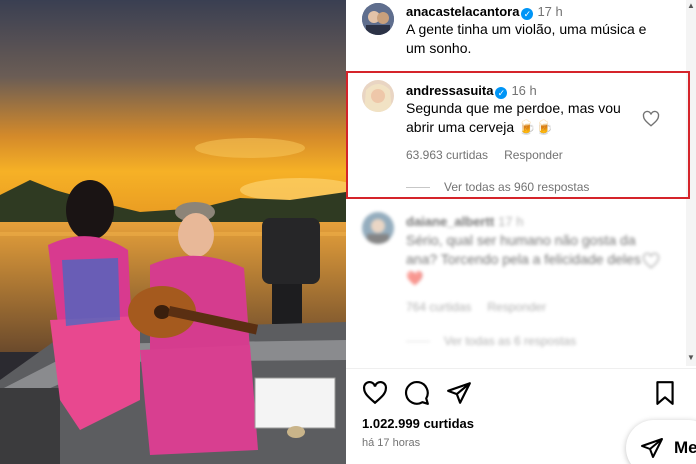 Image resolution: width=696 pixels, height=464 pixels. I want to click on comment-username: anacastelacantora, so click(462, 11).